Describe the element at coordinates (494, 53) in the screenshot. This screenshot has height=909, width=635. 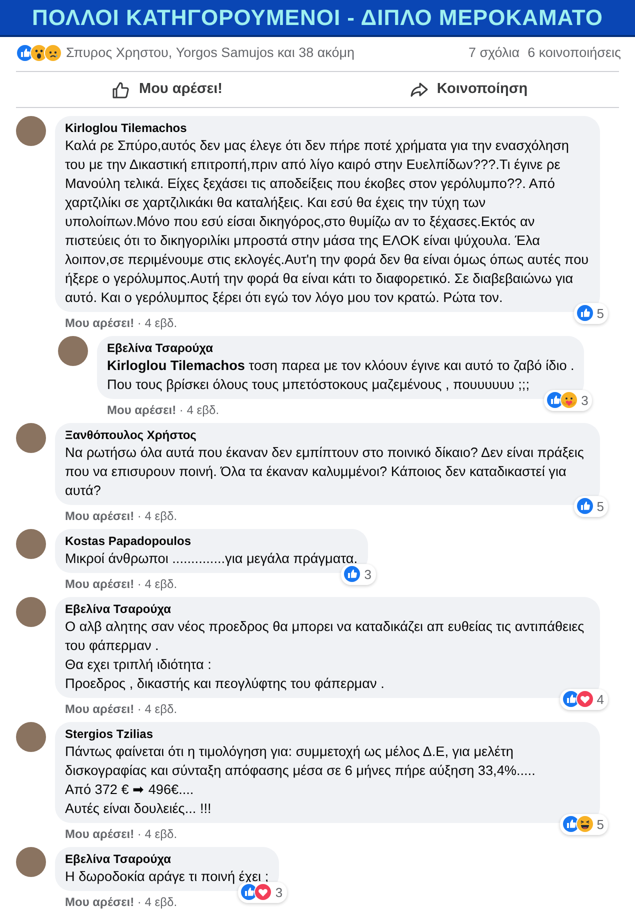
I see `comment-count: 7 σχόλια` at that location.